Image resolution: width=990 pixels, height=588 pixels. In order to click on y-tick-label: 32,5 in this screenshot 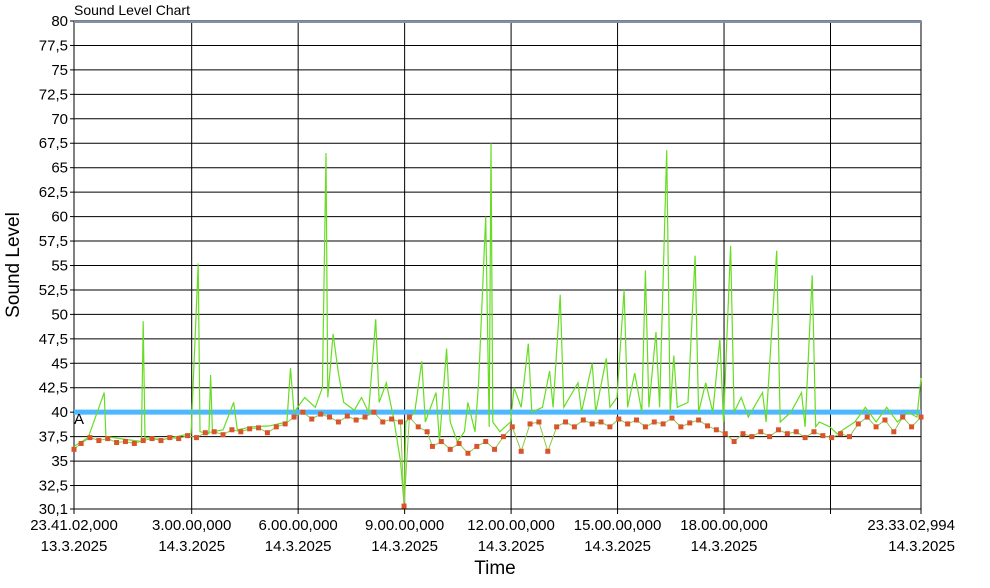, I will do `click(53, 486)`.